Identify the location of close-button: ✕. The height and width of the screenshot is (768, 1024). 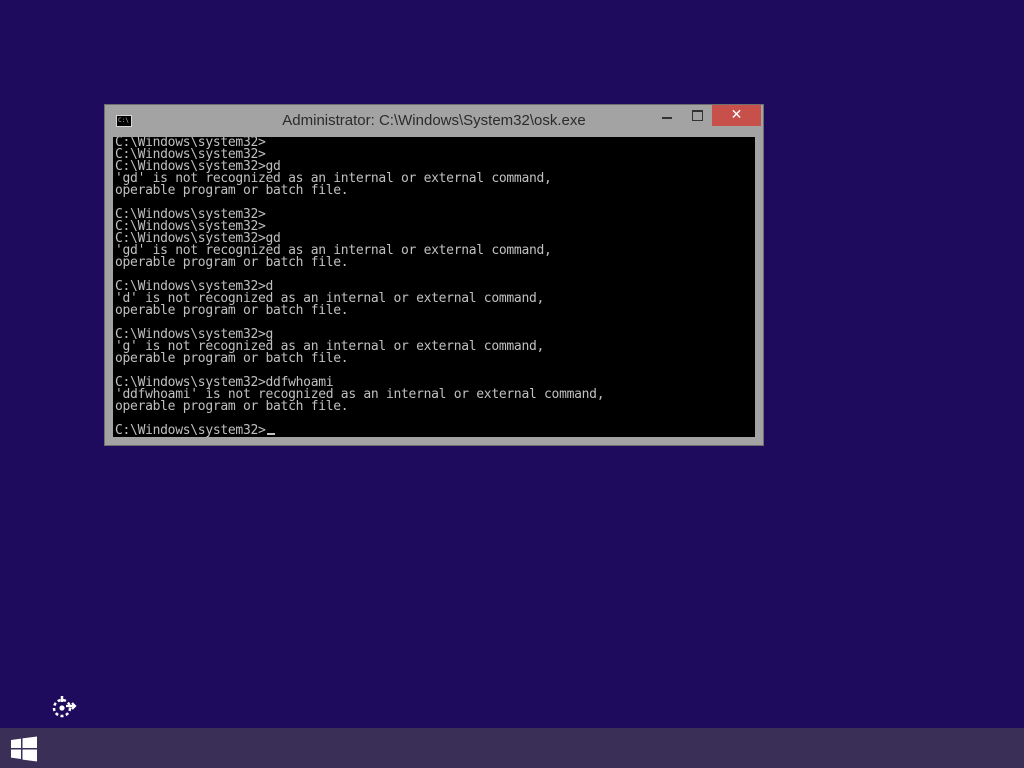
(736, 115).